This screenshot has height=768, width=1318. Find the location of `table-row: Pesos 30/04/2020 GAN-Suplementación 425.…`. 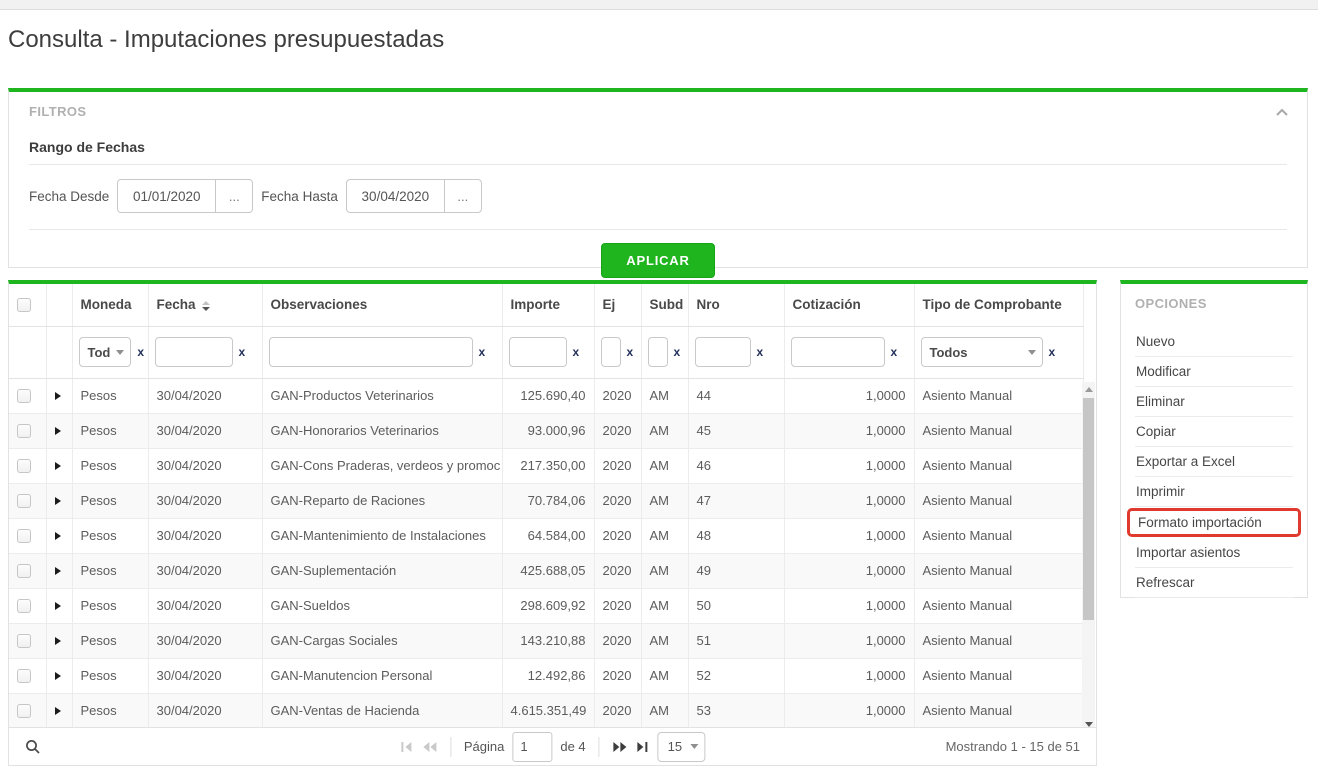

table-row: Pesos 30/04/2020 GAN-Suplementación 425.… is located at coordinates (546, 571).